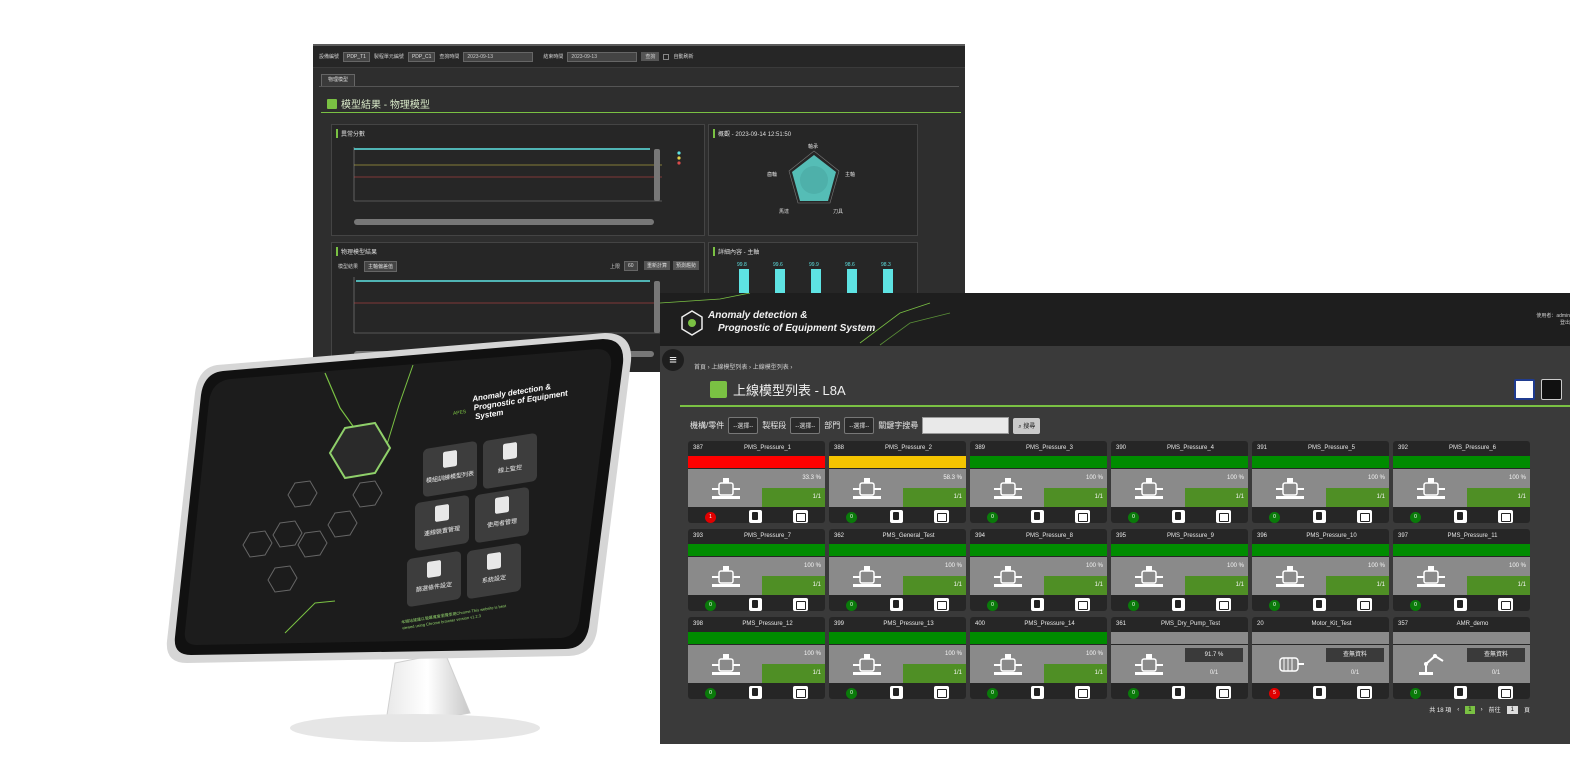  Describe the element at coordinates (1331, 624) in the screenshot. I see `model-name: Motor_Kit_Test` at that location.